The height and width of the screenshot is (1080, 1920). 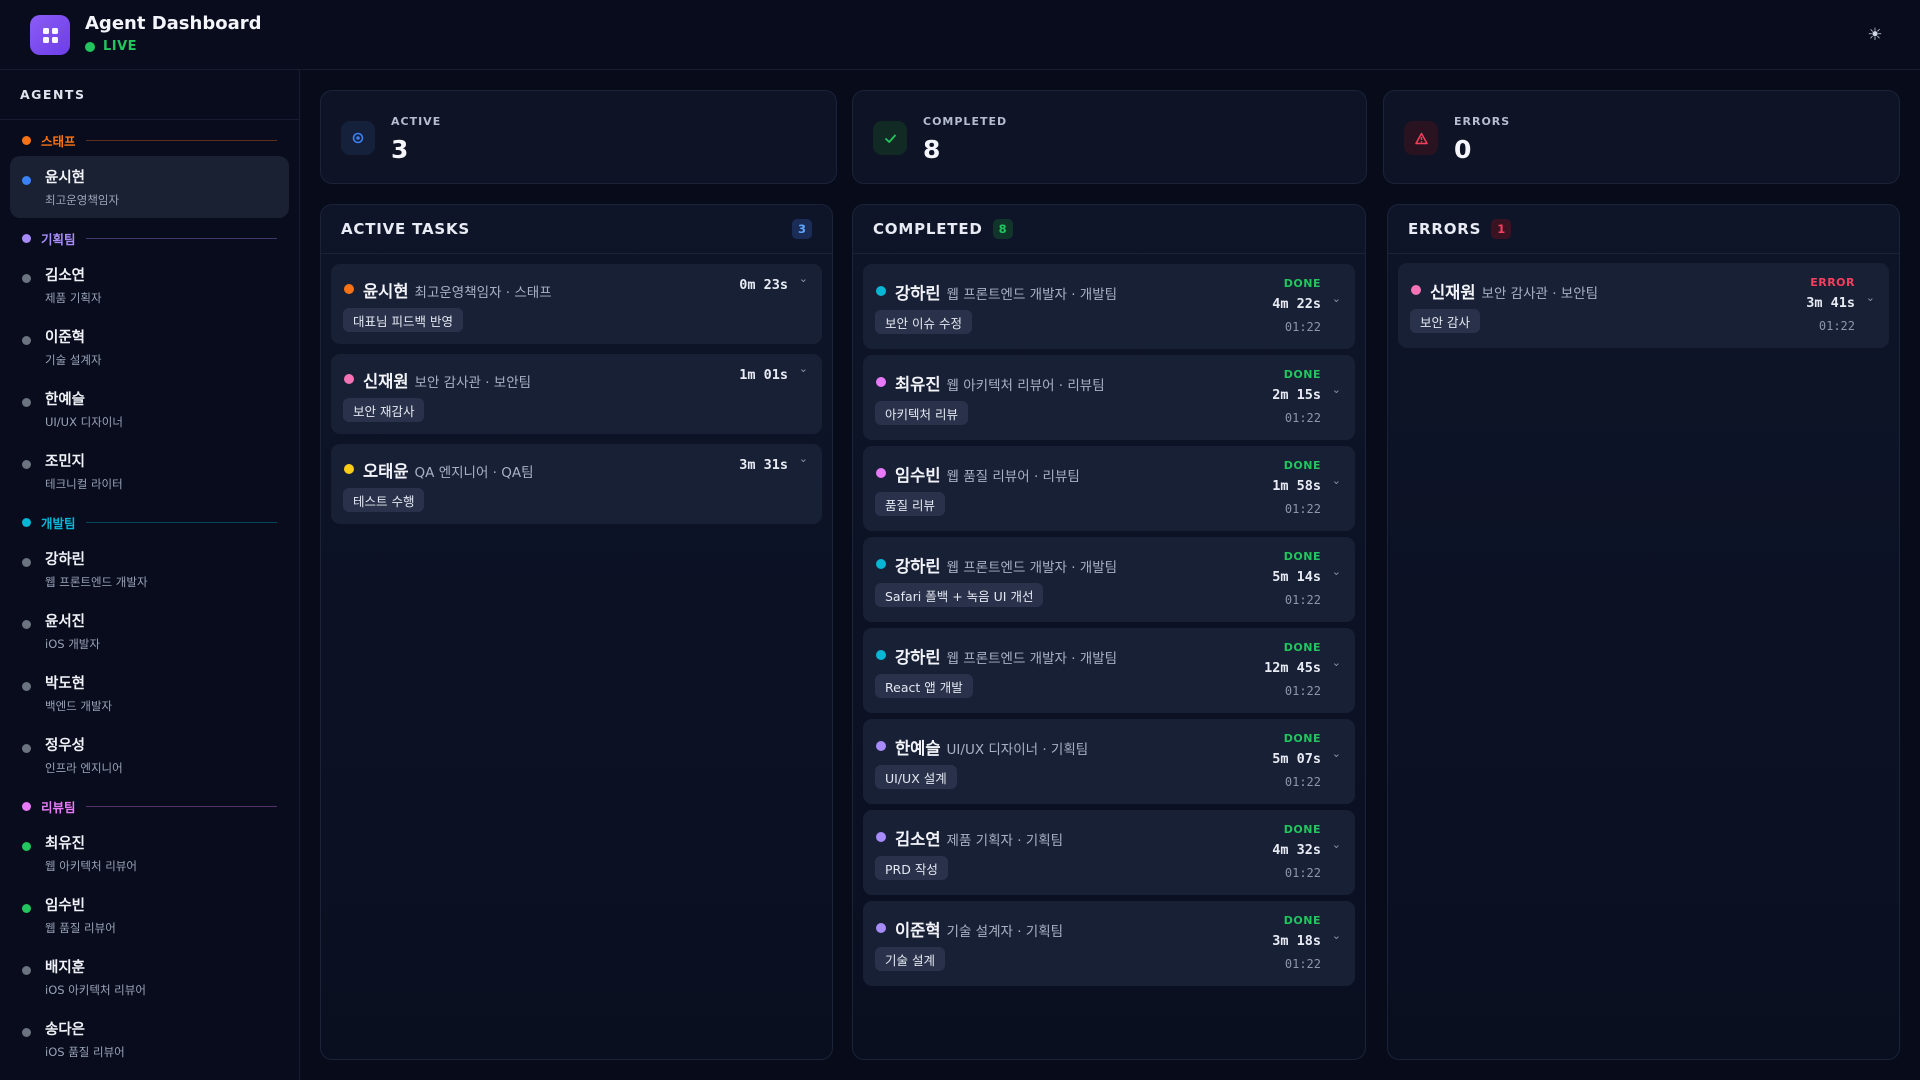 I want to click on task-duration: 0m 23s, so click(x=763, y=285).